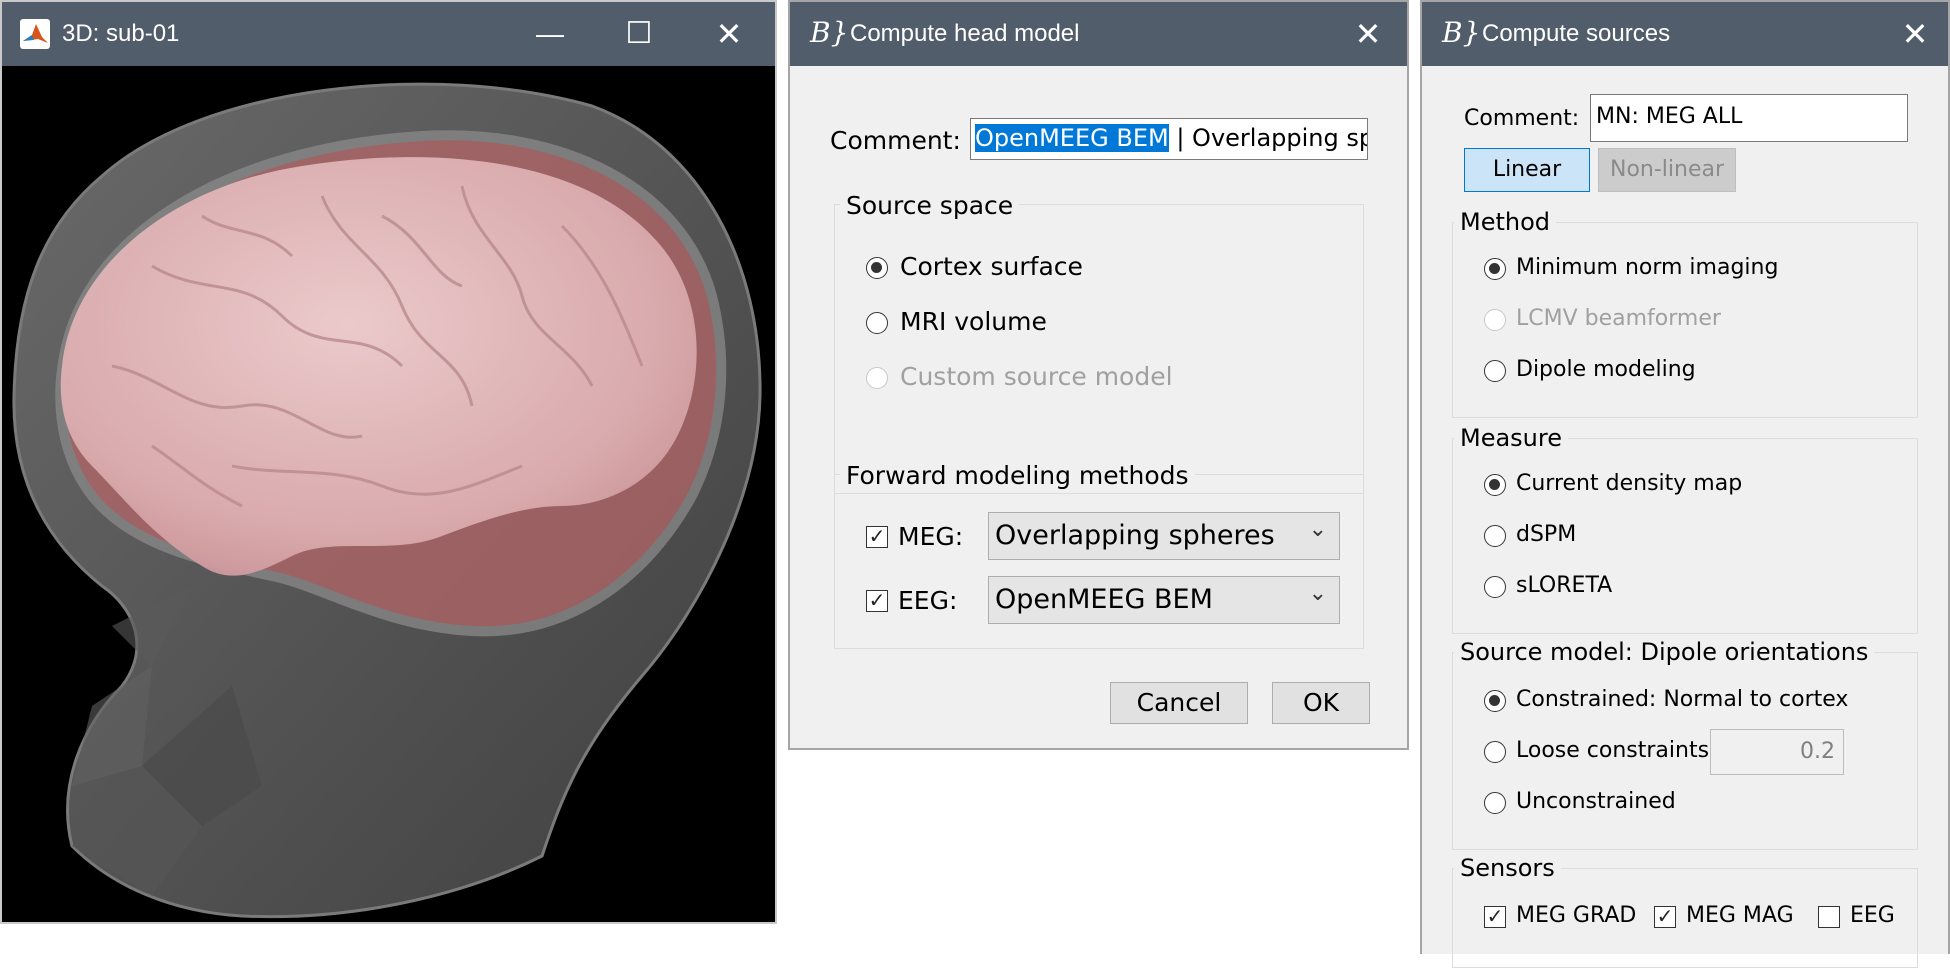  I want to click on viewer-title: 3D: sub-01, so click(121, 33).